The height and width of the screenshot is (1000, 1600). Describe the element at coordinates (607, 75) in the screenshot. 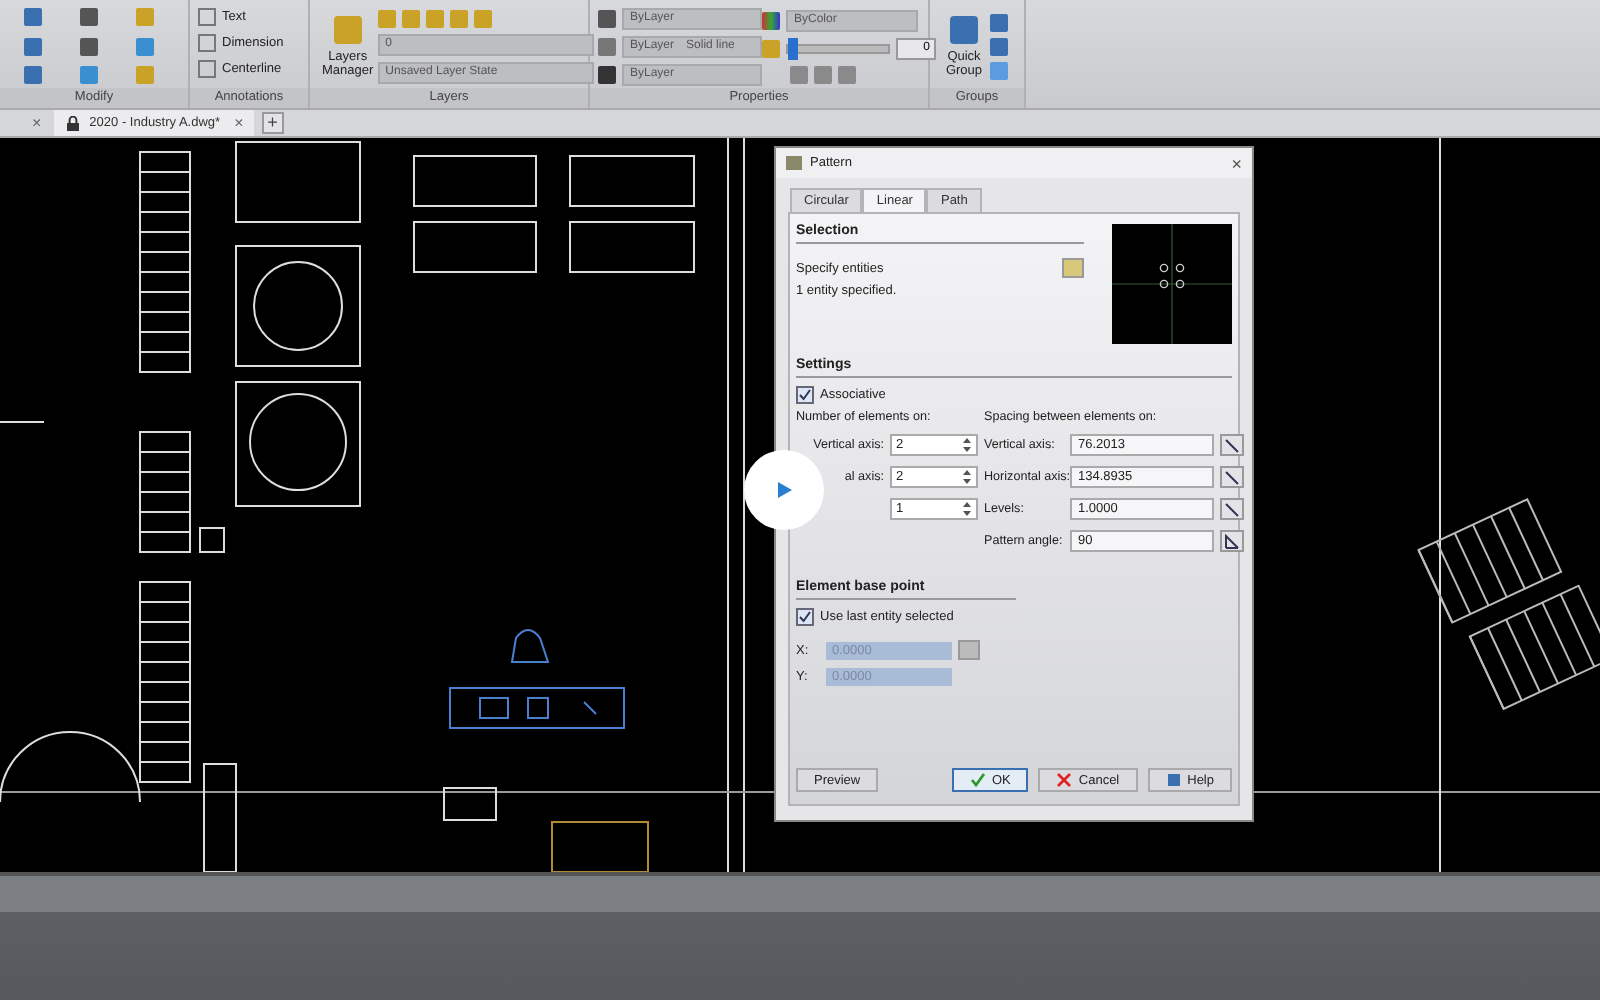

I see `lineweight-icon` at that location.